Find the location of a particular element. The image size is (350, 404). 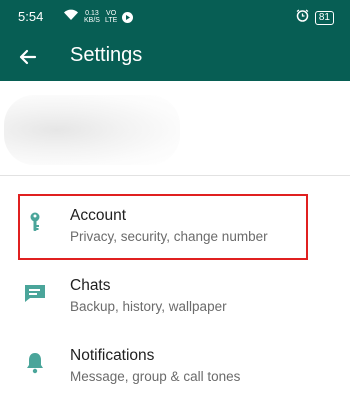

status-icons: 0.13 KB/S VO LTE is located at coordinates (98, 17).